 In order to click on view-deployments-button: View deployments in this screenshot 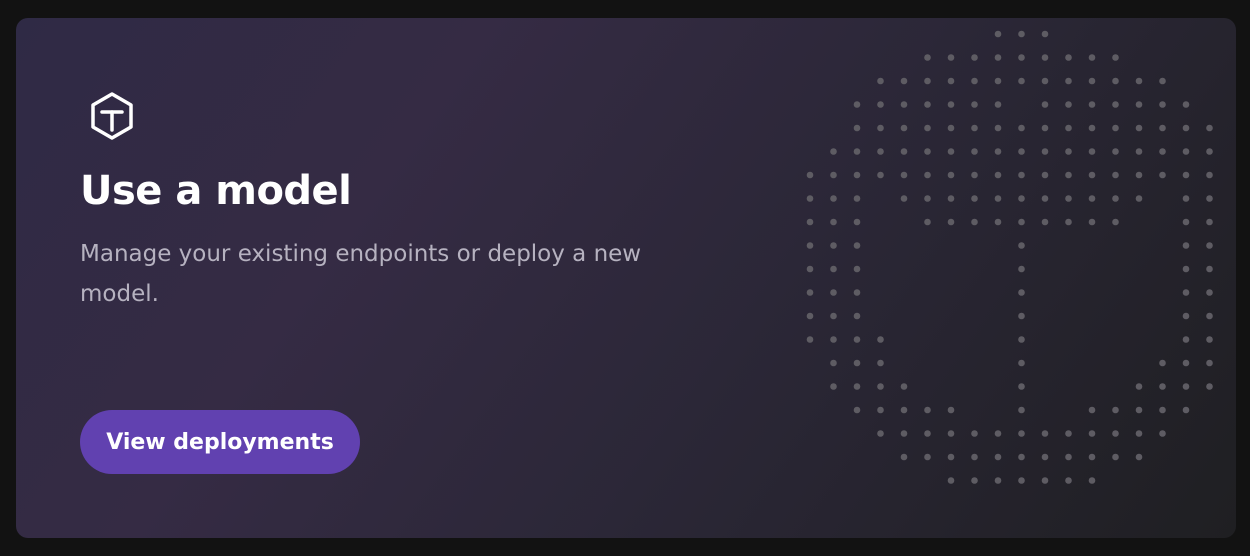, I will do `click(220, 442)`.